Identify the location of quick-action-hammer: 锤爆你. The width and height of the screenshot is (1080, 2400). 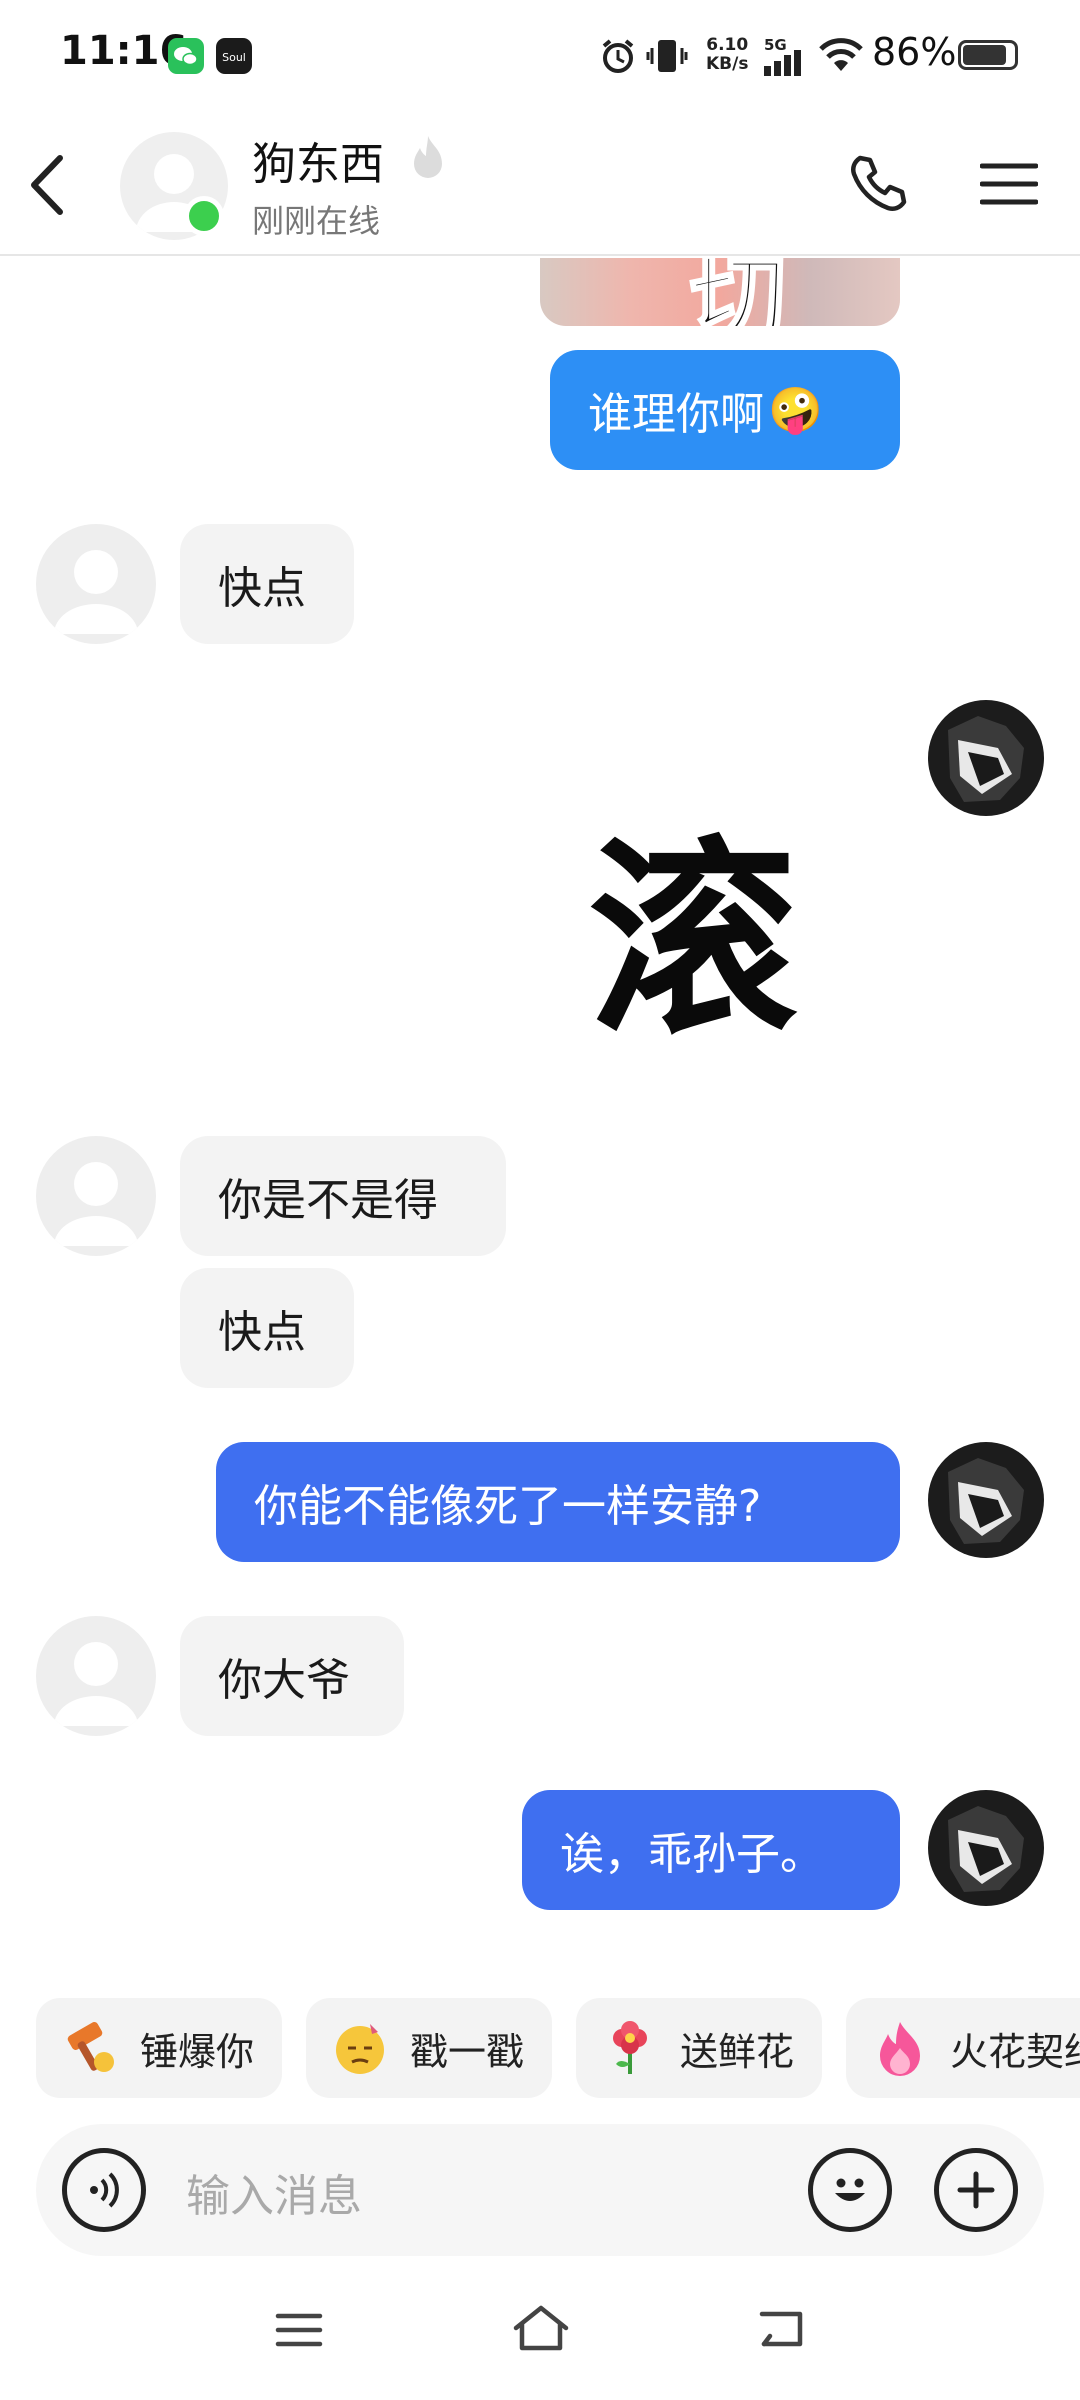
(159, 2048).